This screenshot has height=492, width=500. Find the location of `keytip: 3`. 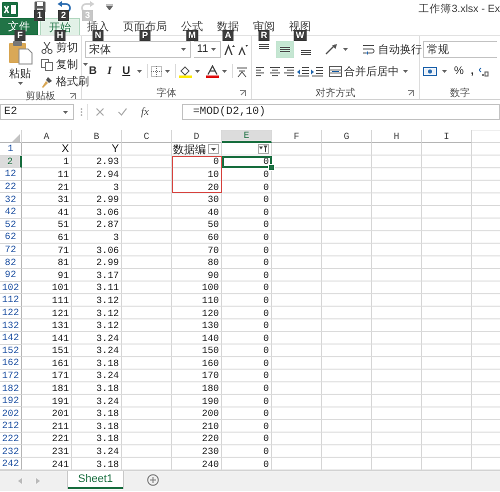

keytip: 3 is located at coordinates (87, 15).